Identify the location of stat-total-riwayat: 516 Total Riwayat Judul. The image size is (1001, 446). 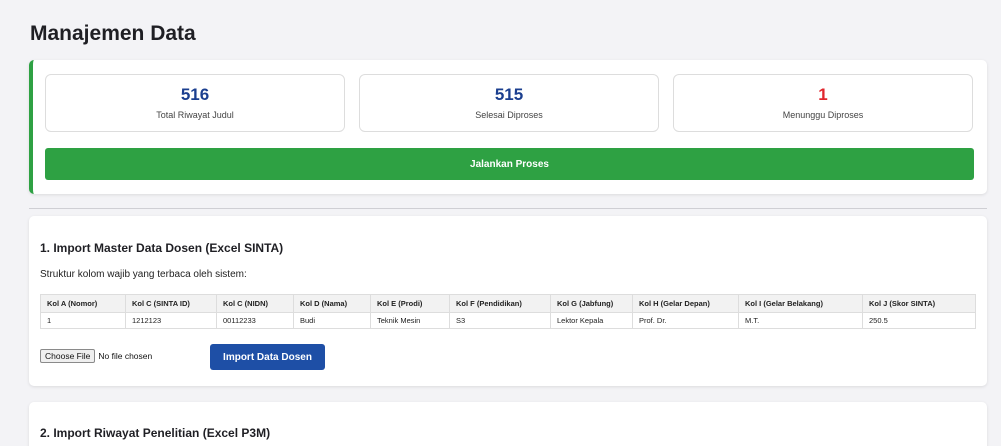
(195, 103).